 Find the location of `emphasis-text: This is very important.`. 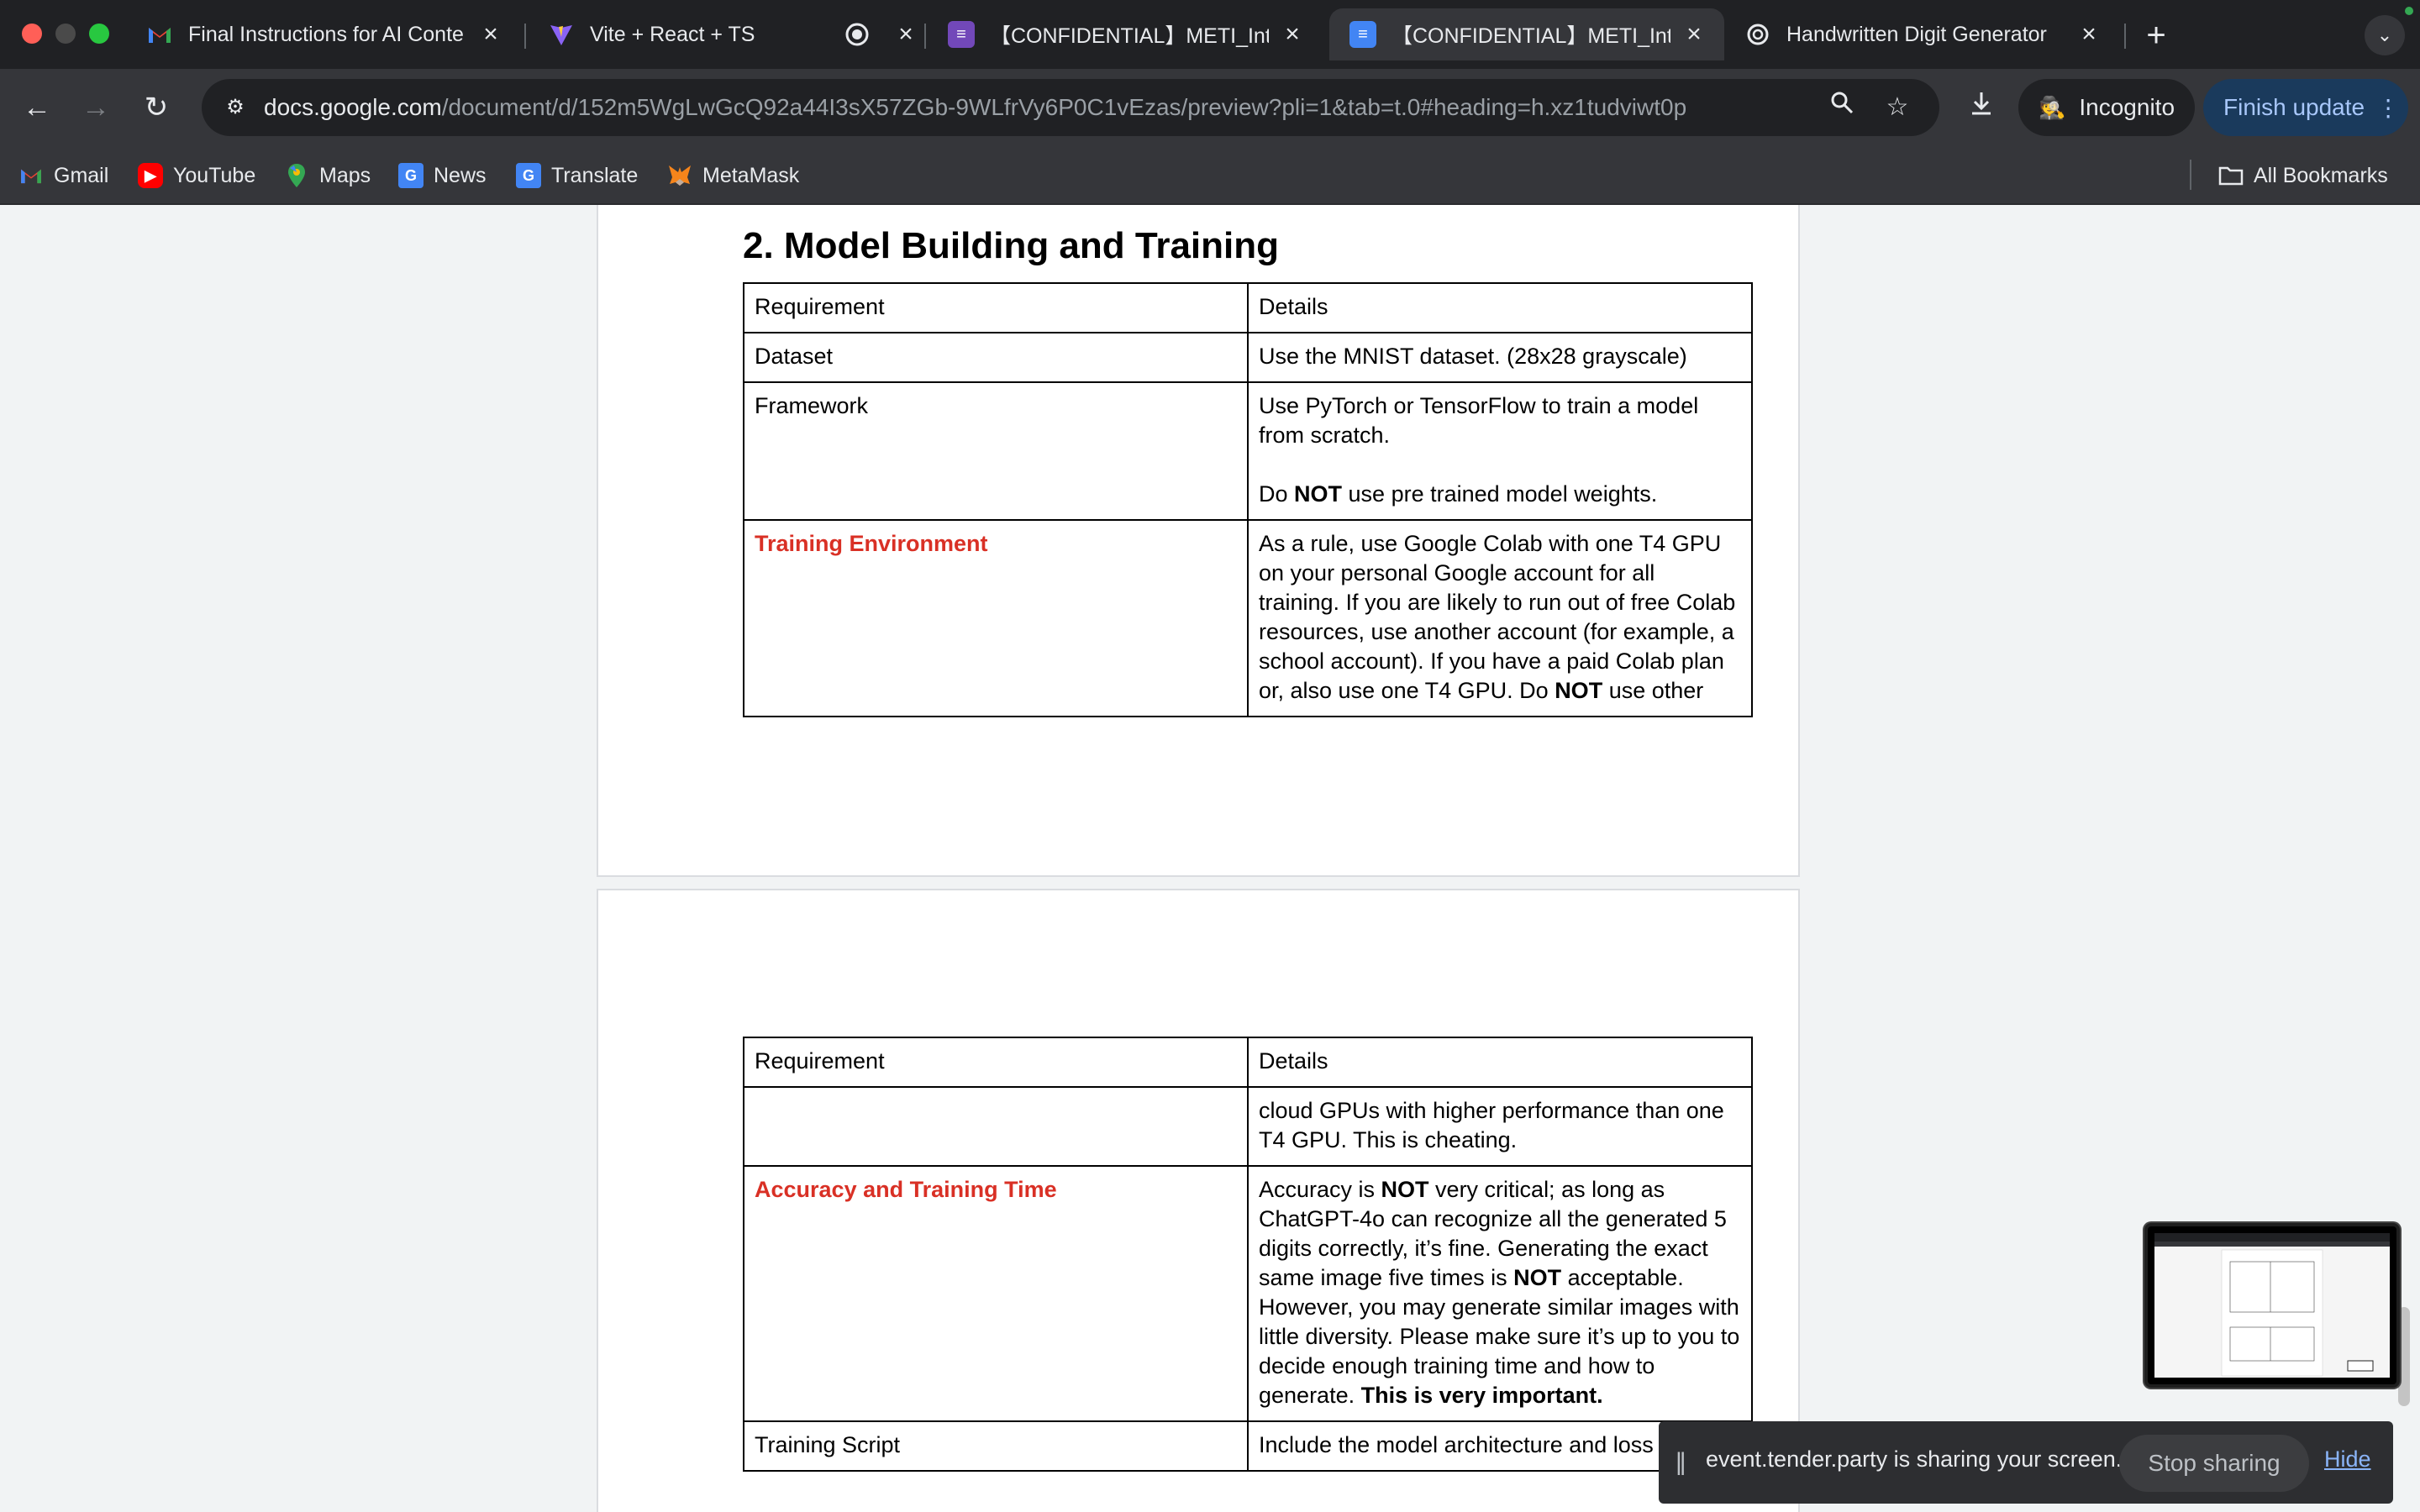

emphasis-text: This is very important. is located at coordinates (1481, 1395).